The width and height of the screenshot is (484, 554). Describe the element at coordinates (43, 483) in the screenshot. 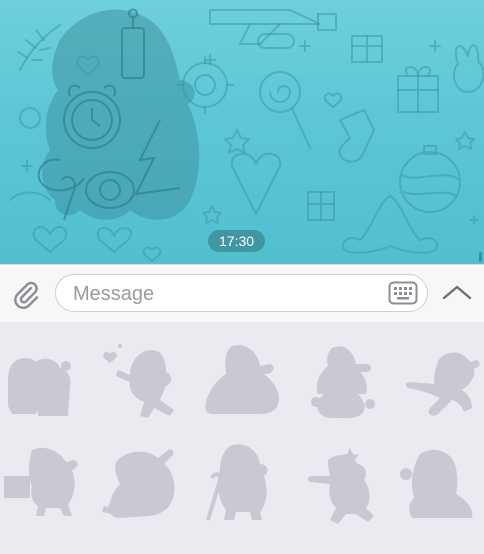

I see `sticker-gnome-gift` at that location.